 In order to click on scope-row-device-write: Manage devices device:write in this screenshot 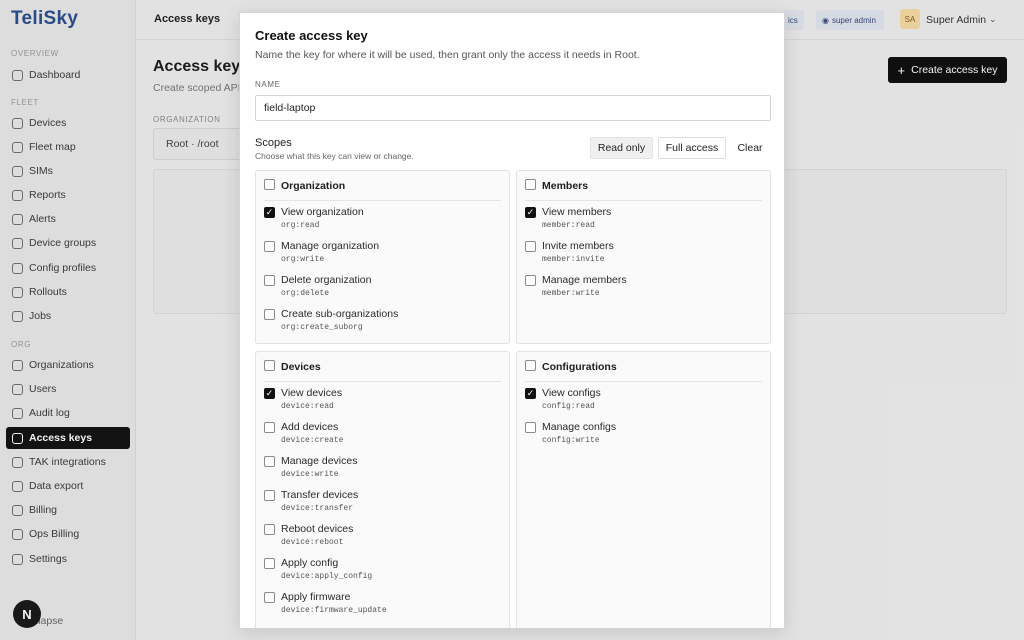, I will do `click(310, 470)`.